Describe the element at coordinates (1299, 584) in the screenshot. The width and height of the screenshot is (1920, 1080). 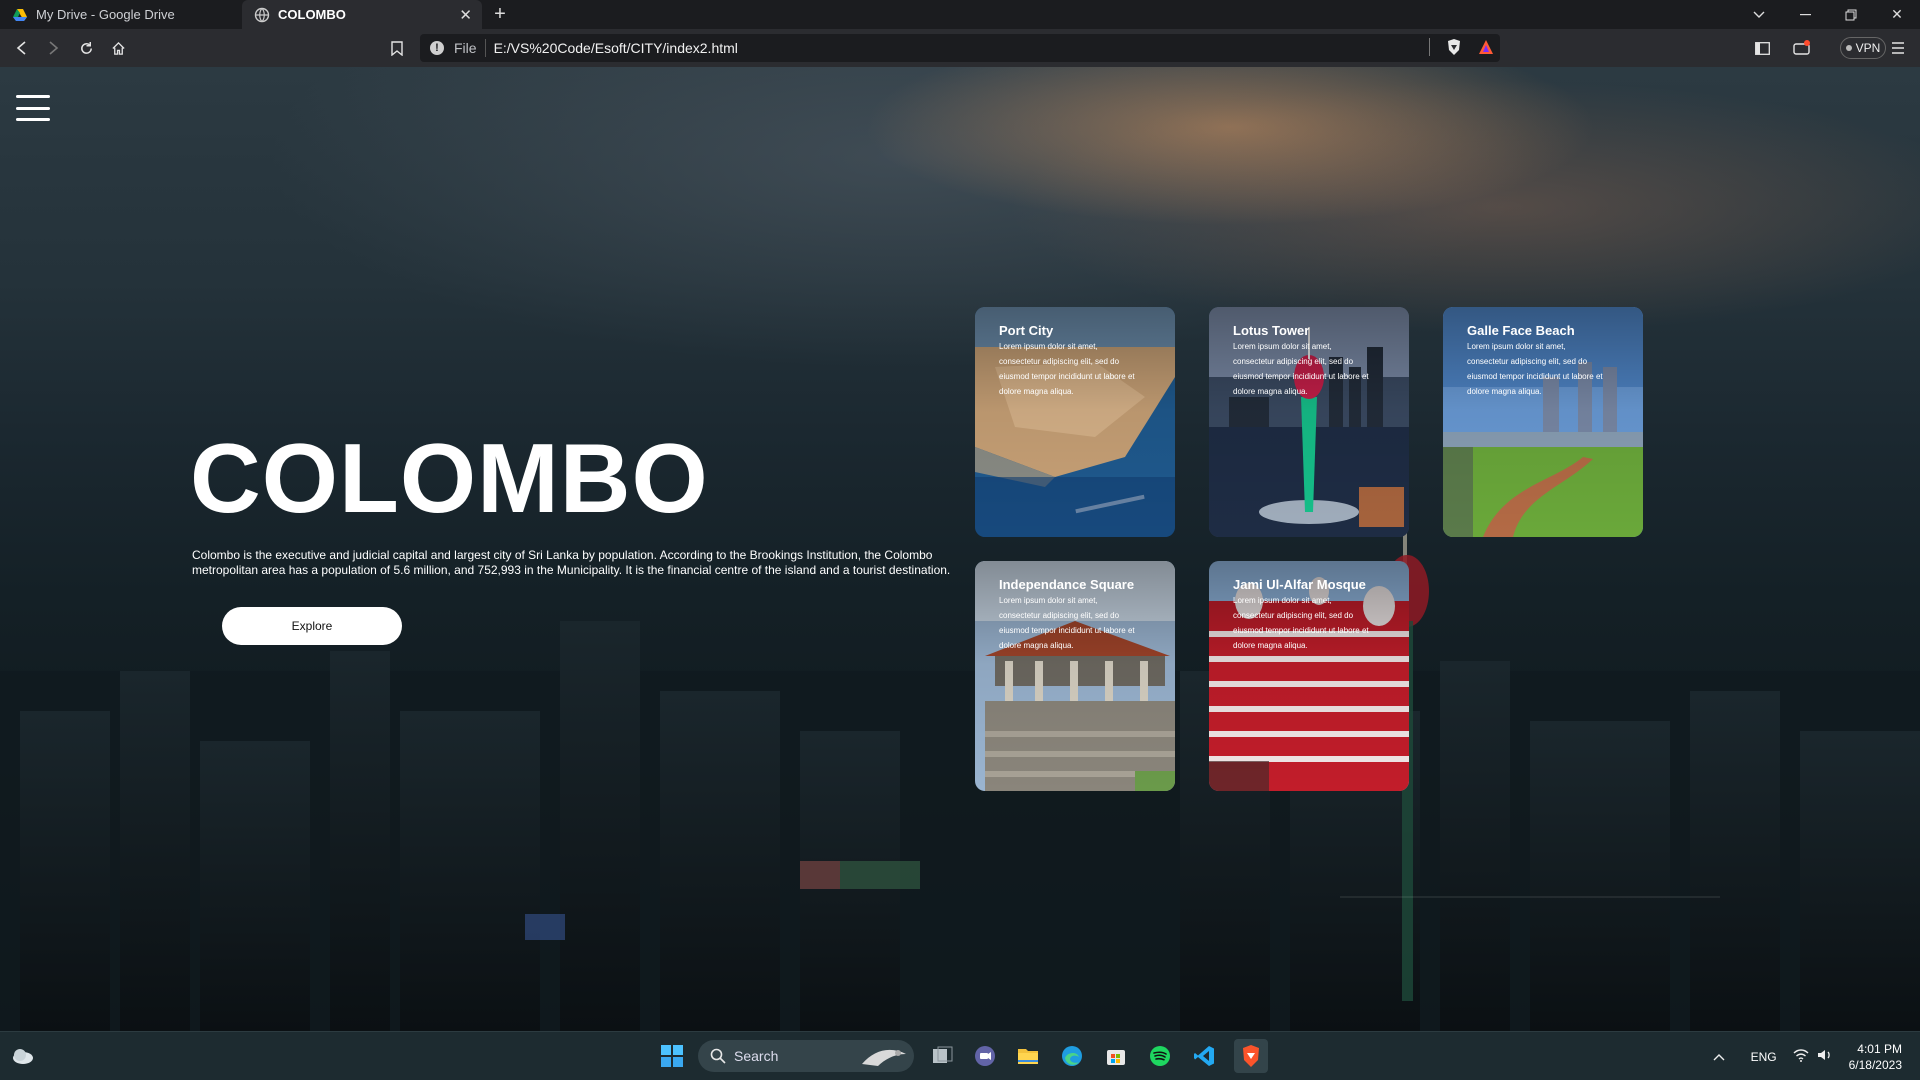
I see `card-title: Jami Ul-Alfar Mosque` at that location.